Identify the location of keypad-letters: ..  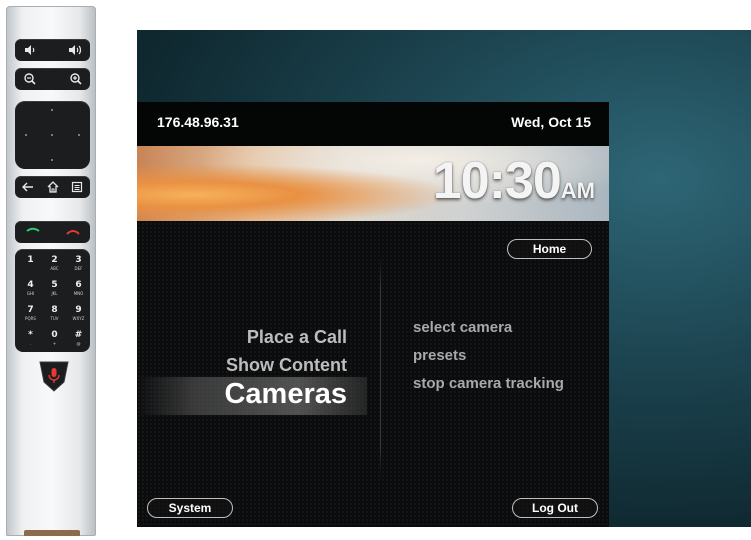
(30, 343).